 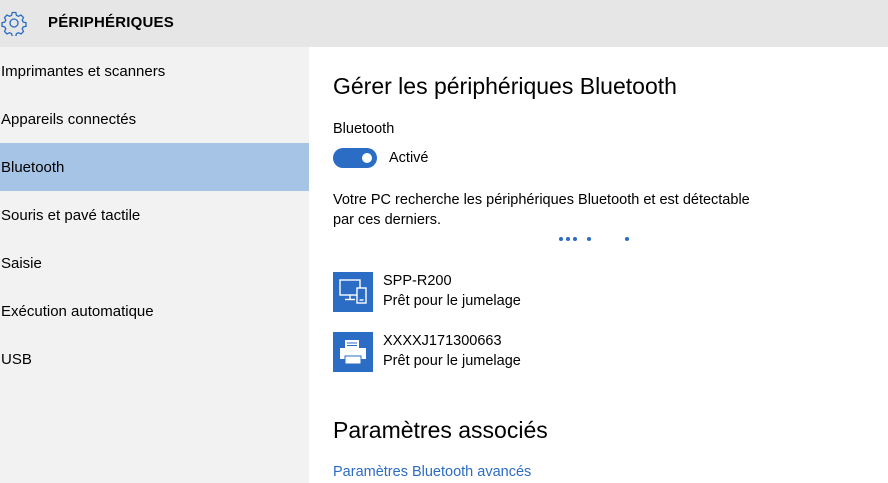 I want to click on sidebar-item-printers-scanners: Imprimantes et scanners, so click(x=154, y=71).